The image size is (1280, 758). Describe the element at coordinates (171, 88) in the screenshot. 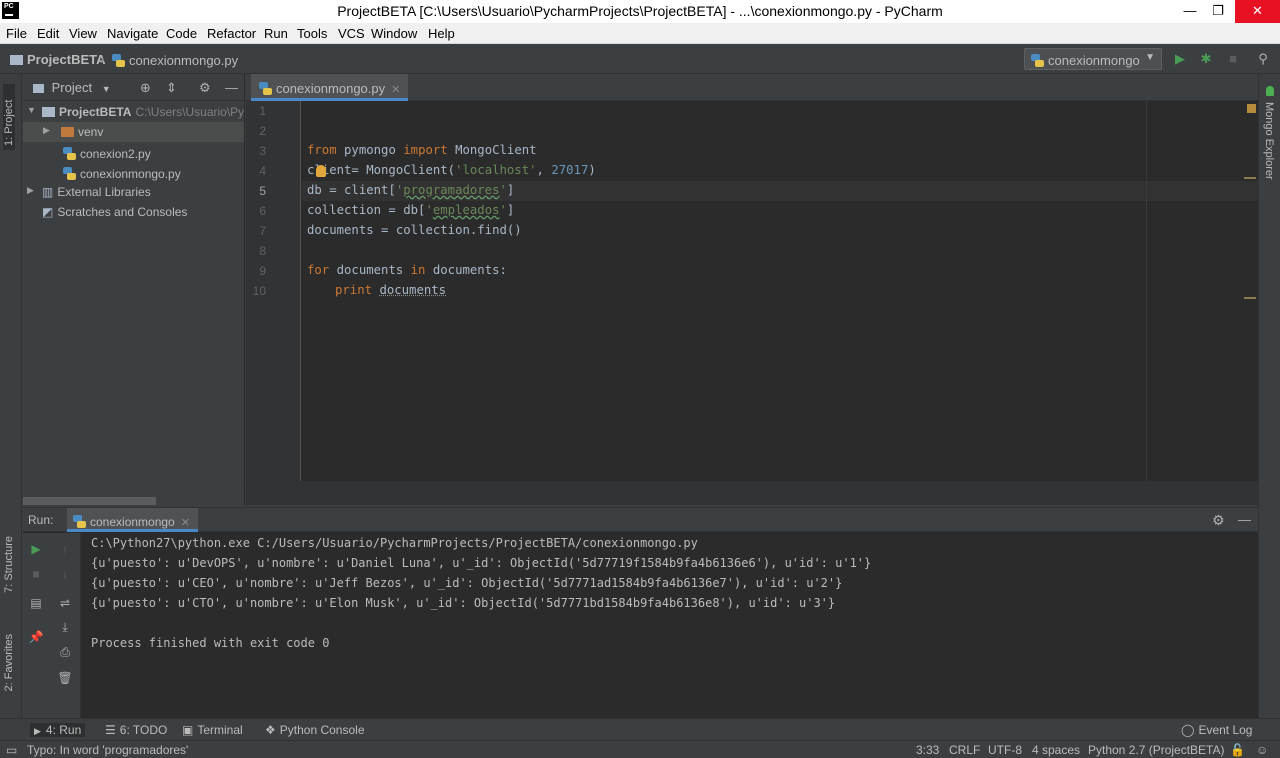

I see `collapse-all-icon: ⇕` at that location.